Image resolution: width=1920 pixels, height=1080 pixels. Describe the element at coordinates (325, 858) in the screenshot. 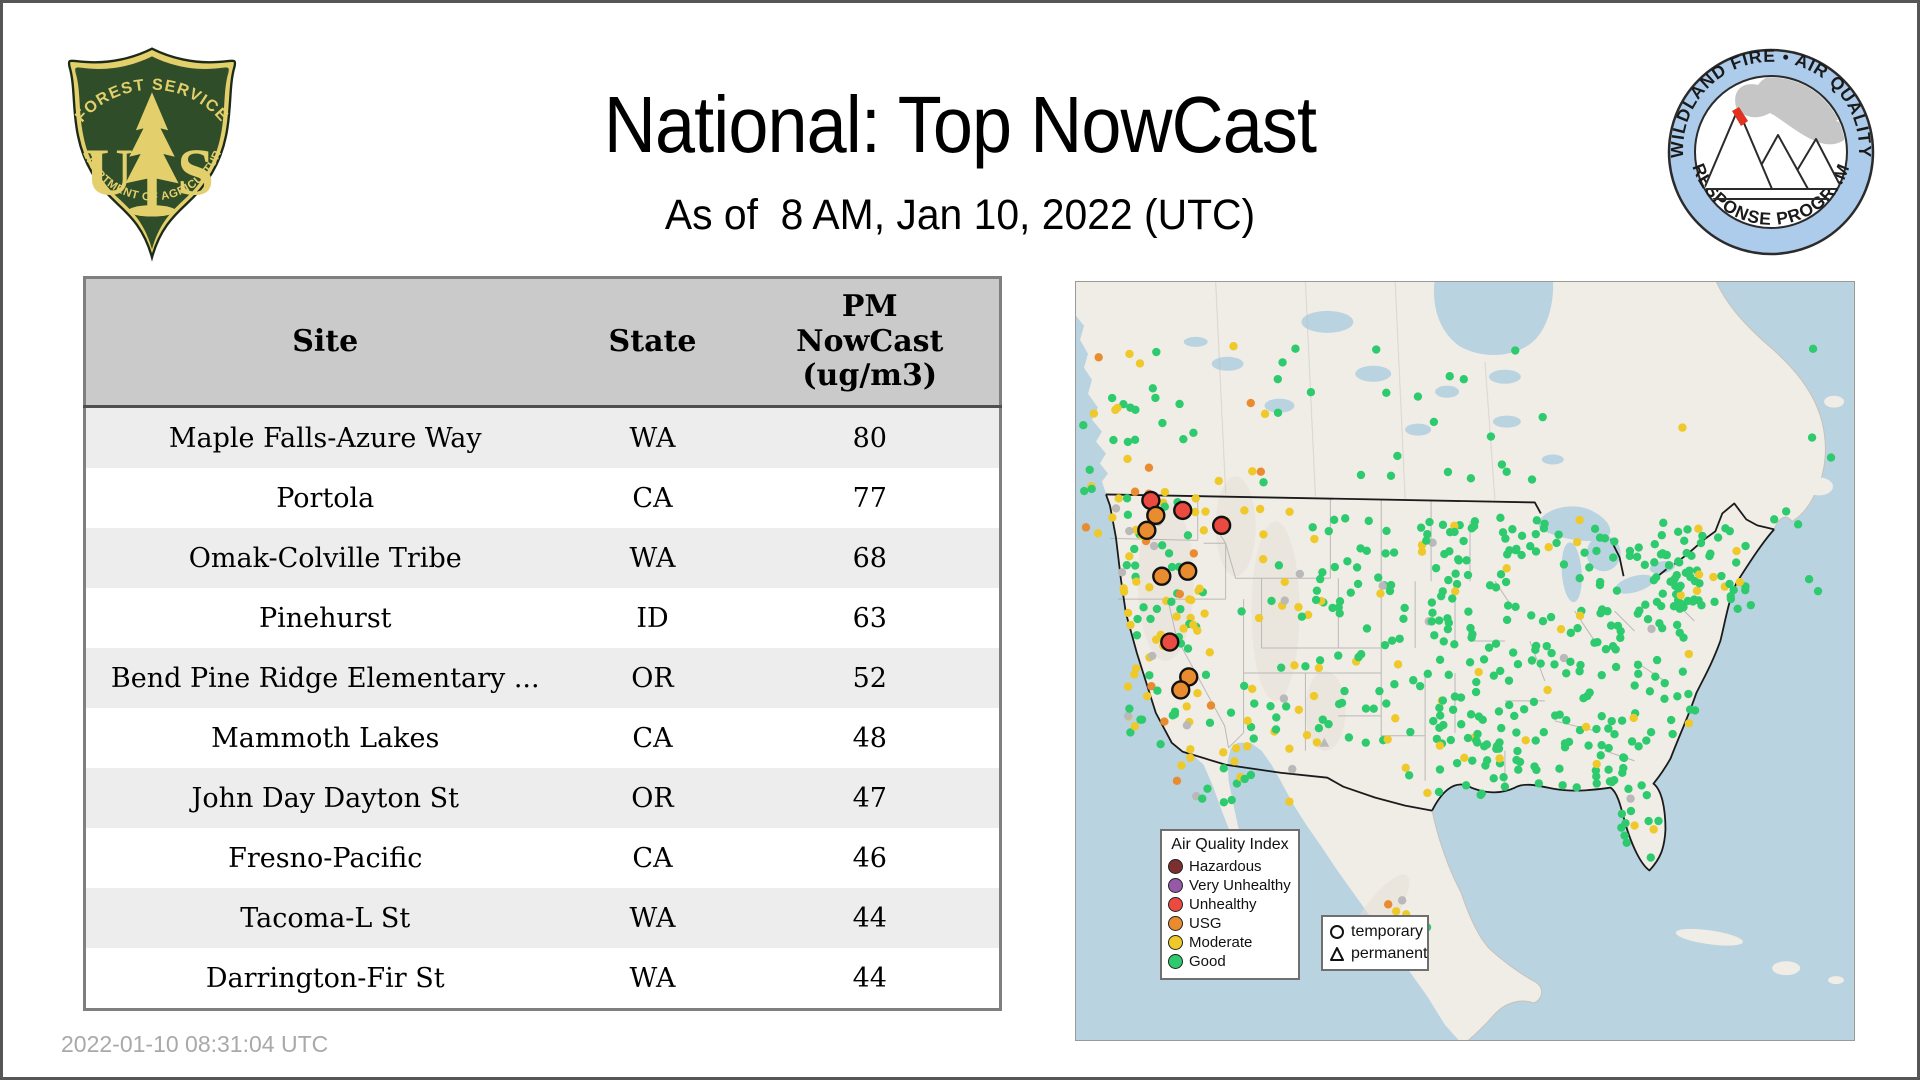

I see `site-cell: Fresno-Pacific` at that location.